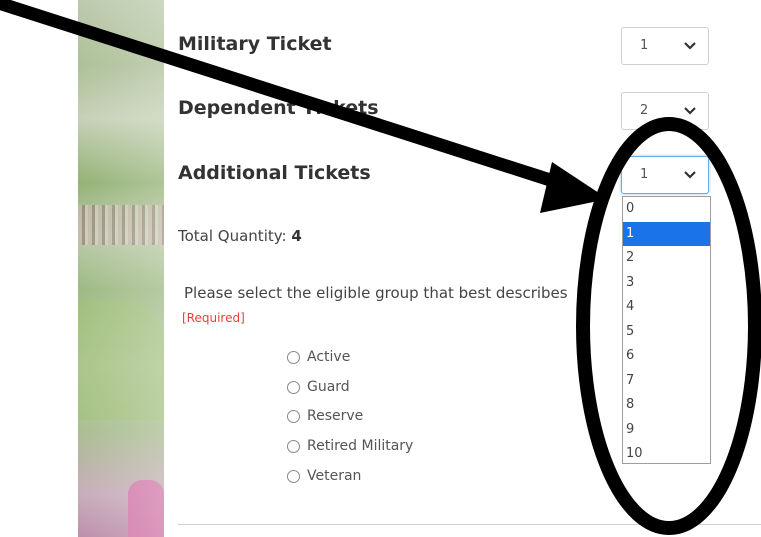 This screenshot has height=537, width=761. I want to click on dropdown-option: 4, so click(666, 307).